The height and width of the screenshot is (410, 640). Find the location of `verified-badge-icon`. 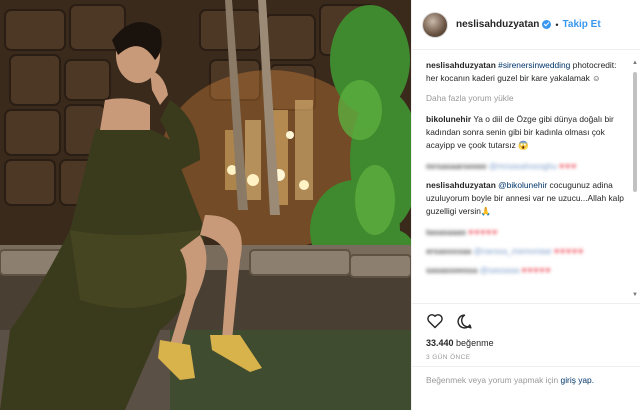

verified-badge-icon is located at coordinates (547, 24).